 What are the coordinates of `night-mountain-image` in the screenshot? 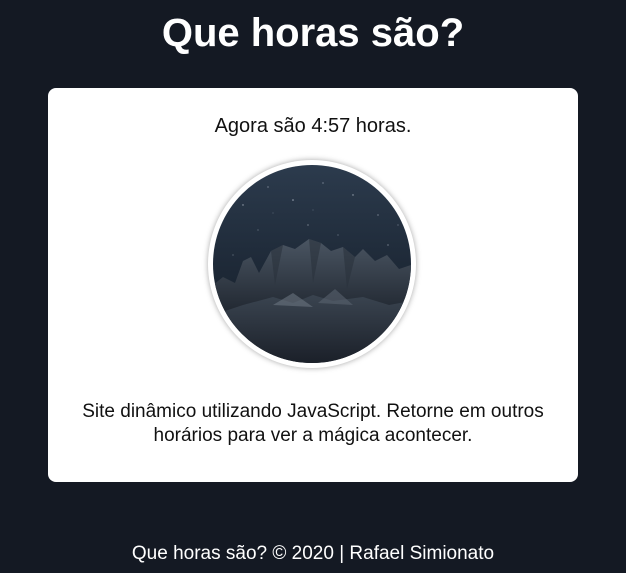 It's located at (312, 264).